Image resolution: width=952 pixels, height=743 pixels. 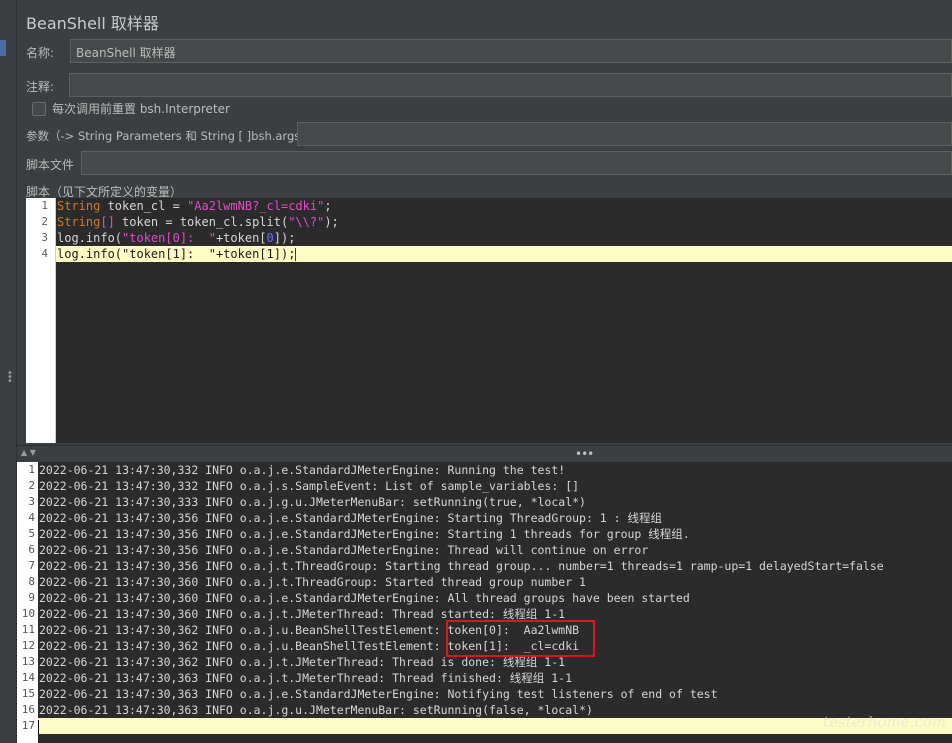 I want to click on log-line-number: 14, so click(x=28, y=677).